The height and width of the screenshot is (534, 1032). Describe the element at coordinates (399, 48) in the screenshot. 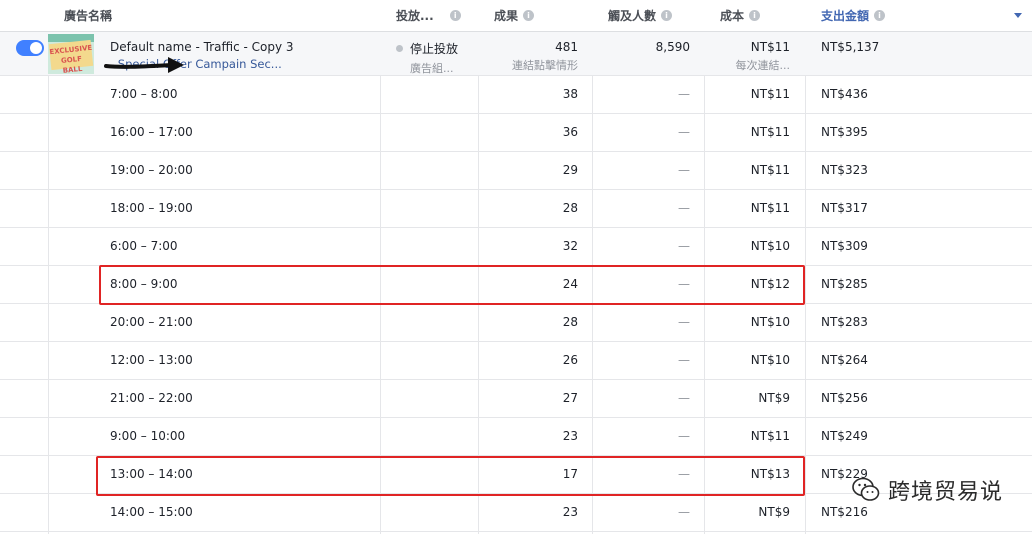

I see `status-dot-icon` at that location.